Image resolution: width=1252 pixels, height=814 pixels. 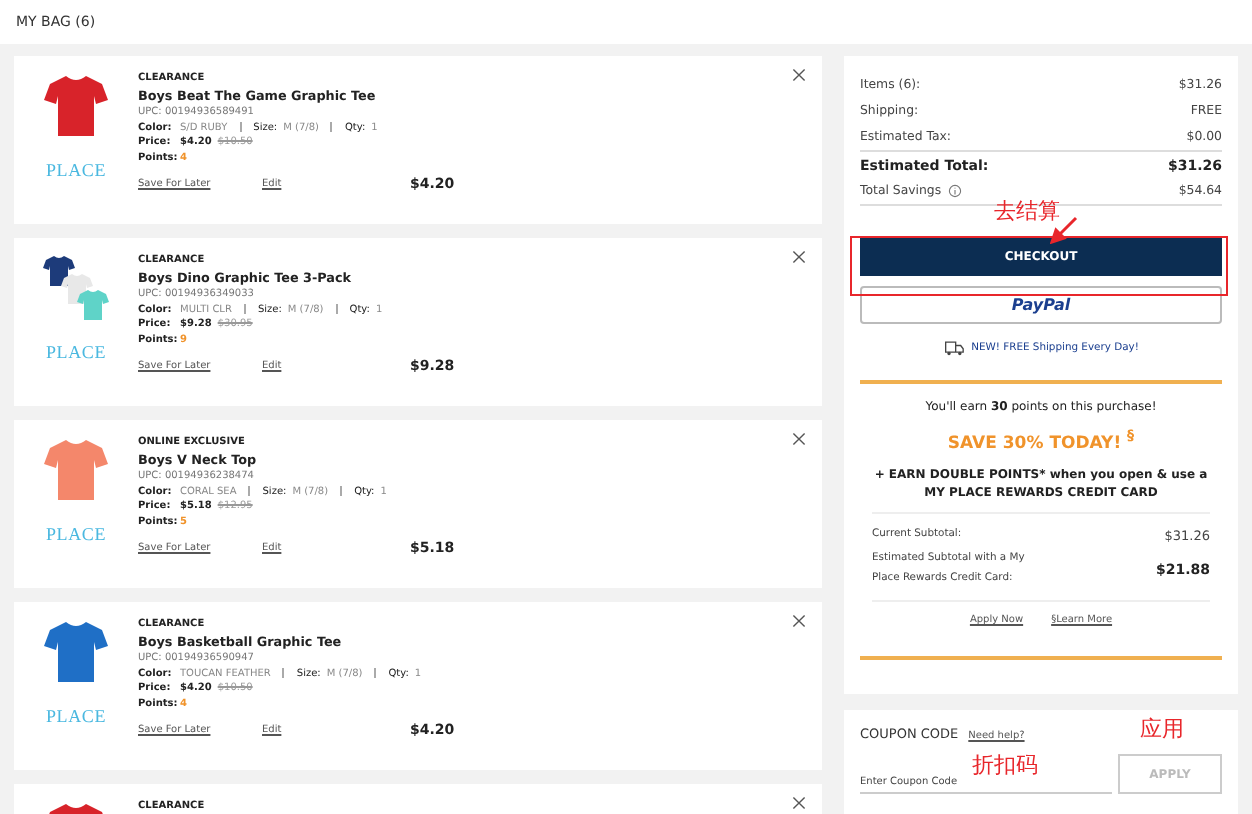 What do you see at coordinates (1027, 211) in the screenshot?
I see `annotation-note: 去结算` at bounding box center [1027, 211].